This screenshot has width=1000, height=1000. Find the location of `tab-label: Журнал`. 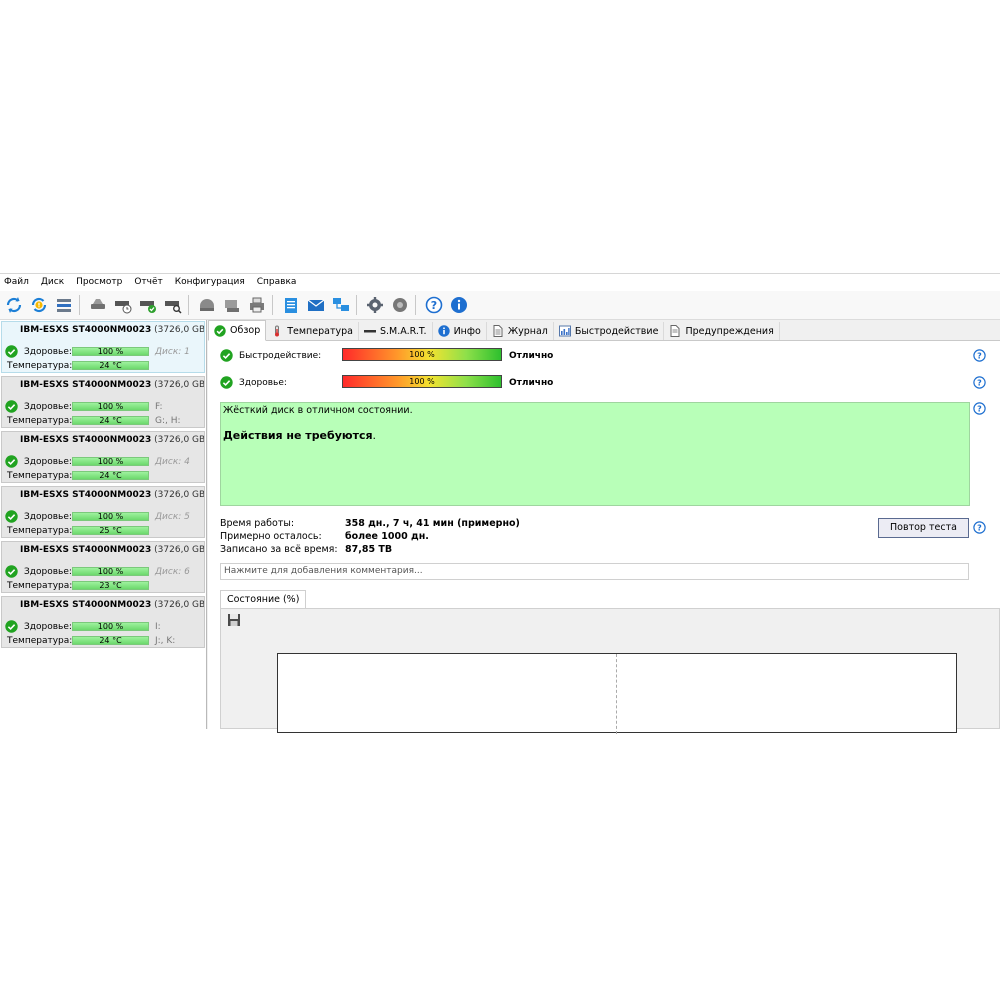

tab-label: Журнал is located at coordinates (527, 331).